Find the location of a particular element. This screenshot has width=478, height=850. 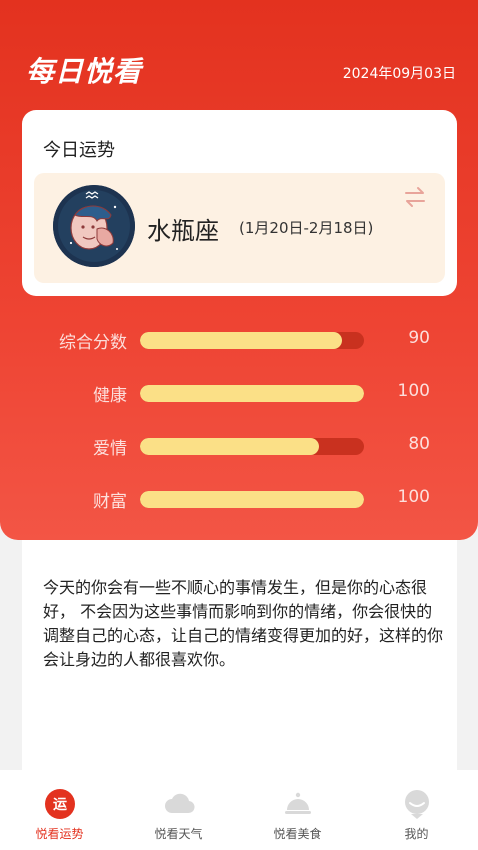

stat-label: 健康 is located at coordinates (110, 396).